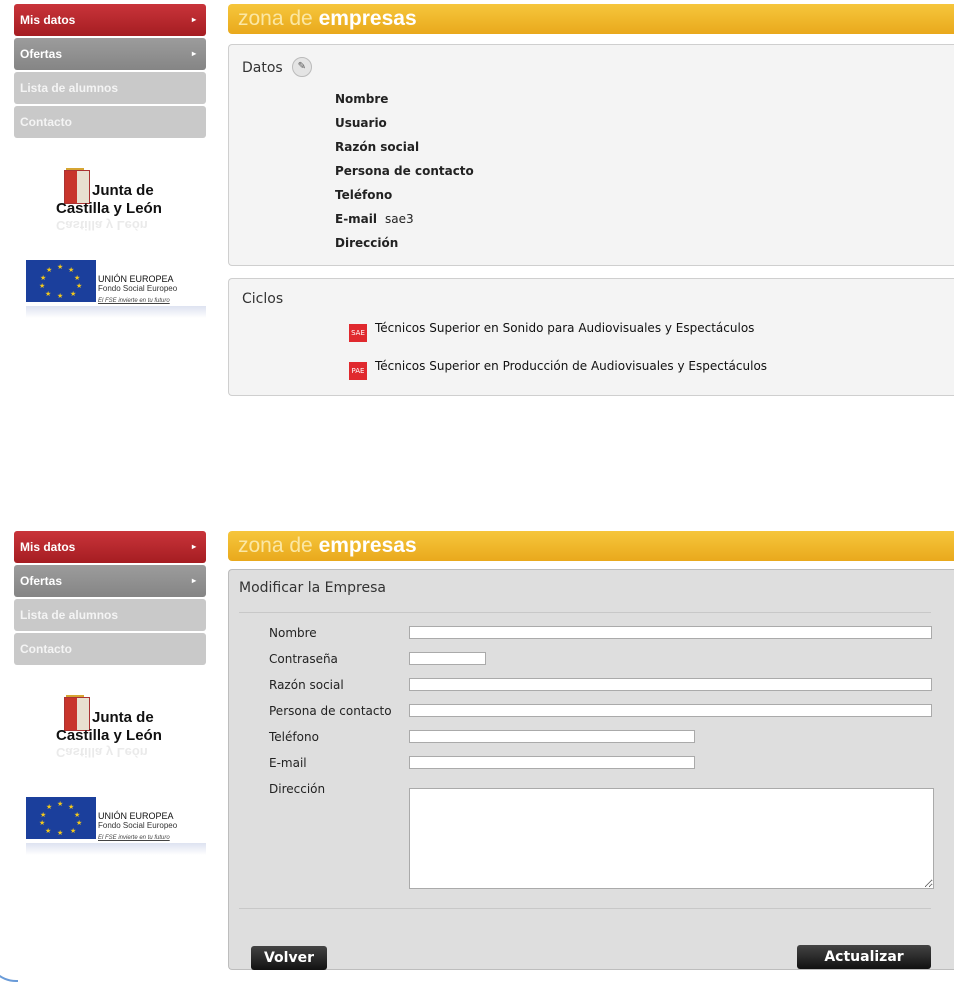 Image resolution: width=954 pixels, height=982 pixels. I want to click on field-label: Teléfono, so click(364, 195).